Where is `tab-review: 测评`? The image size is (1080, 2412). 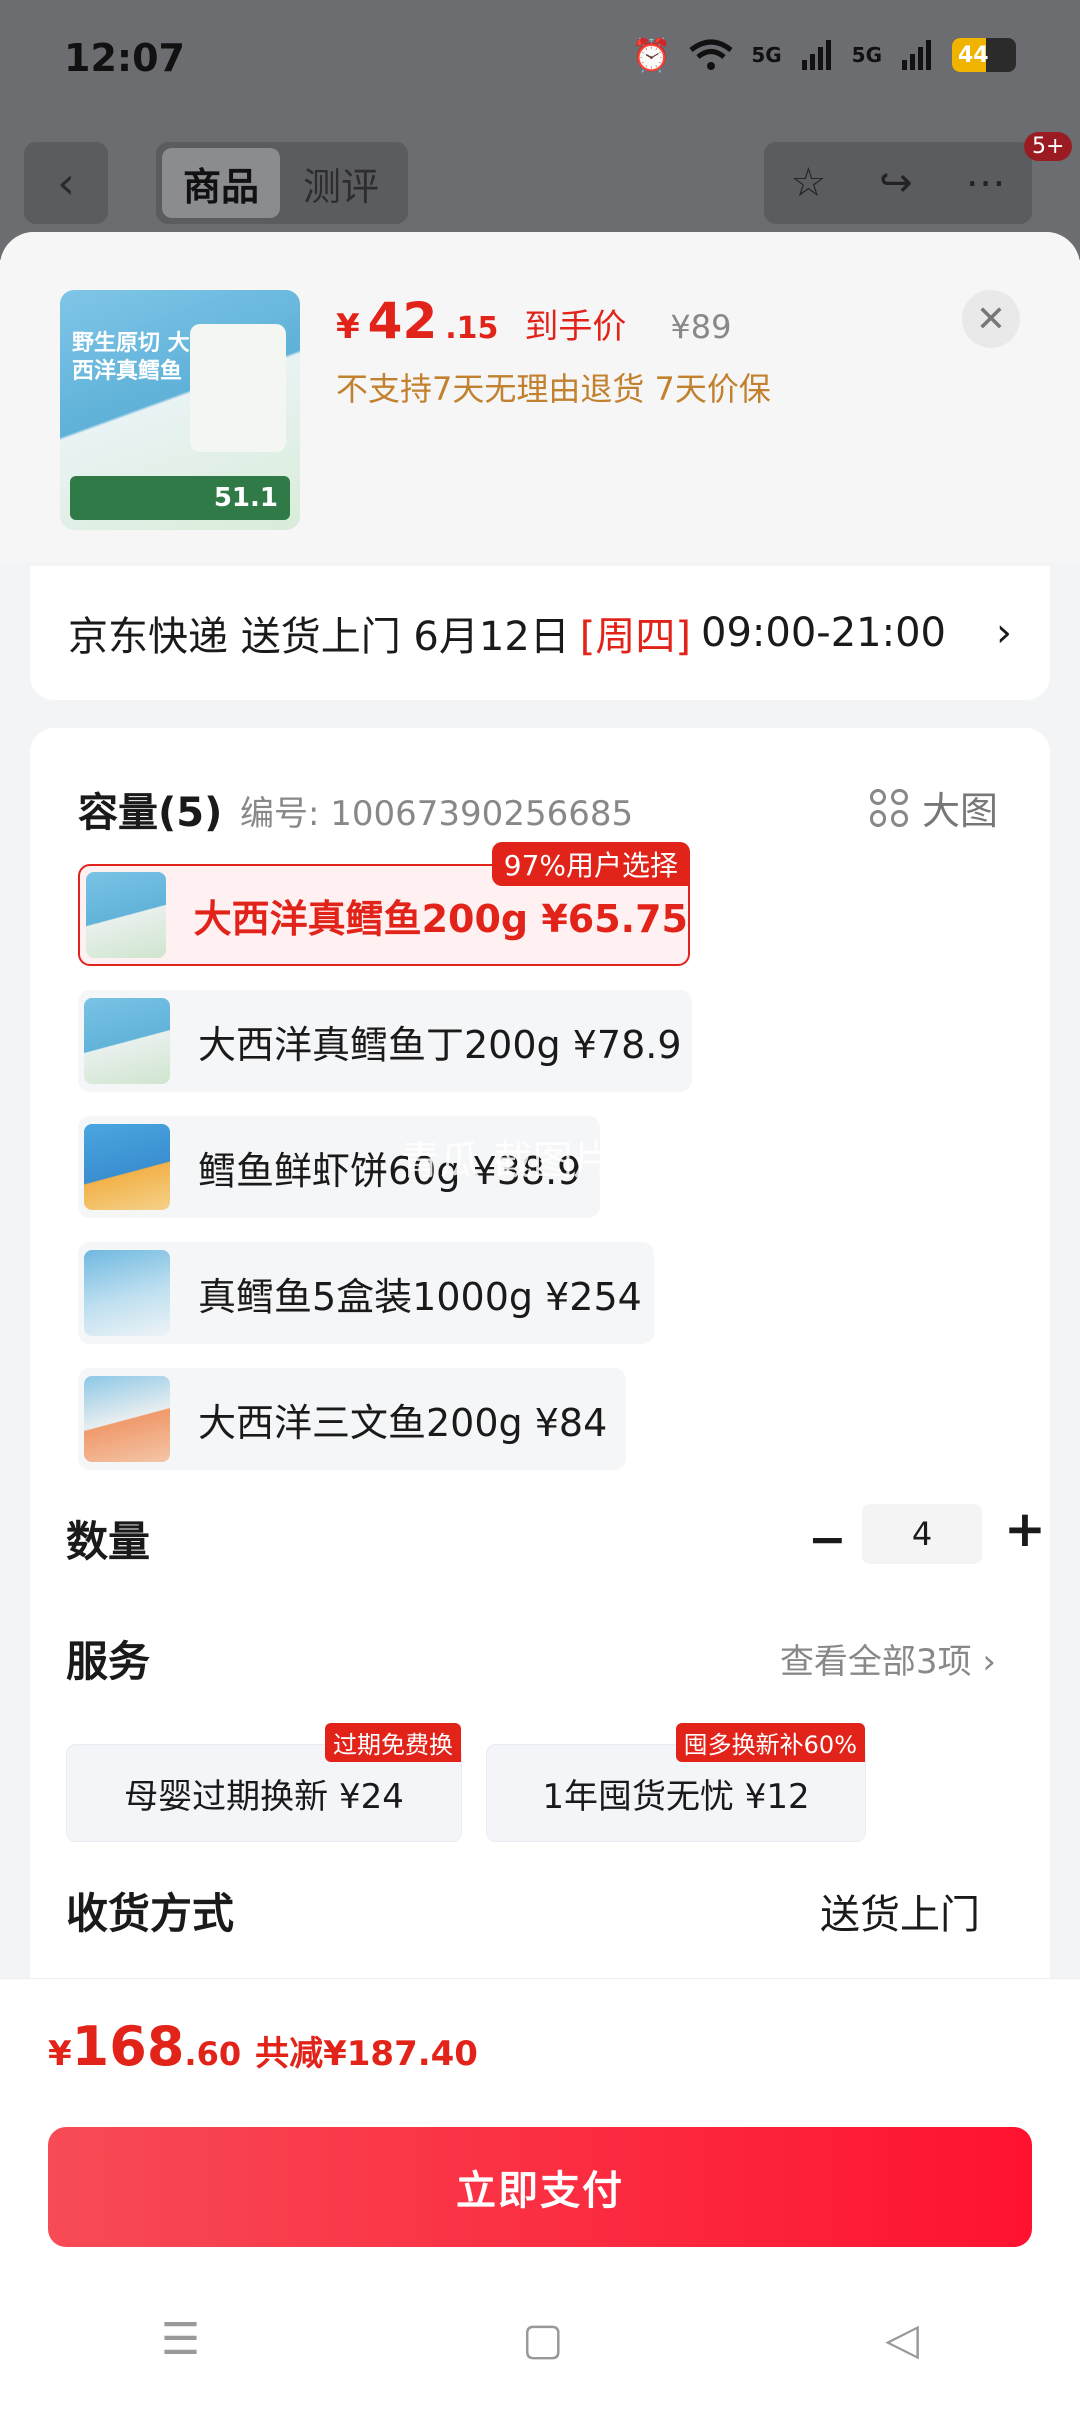 tab-review: 测评 is located at coordinates (341, 183).